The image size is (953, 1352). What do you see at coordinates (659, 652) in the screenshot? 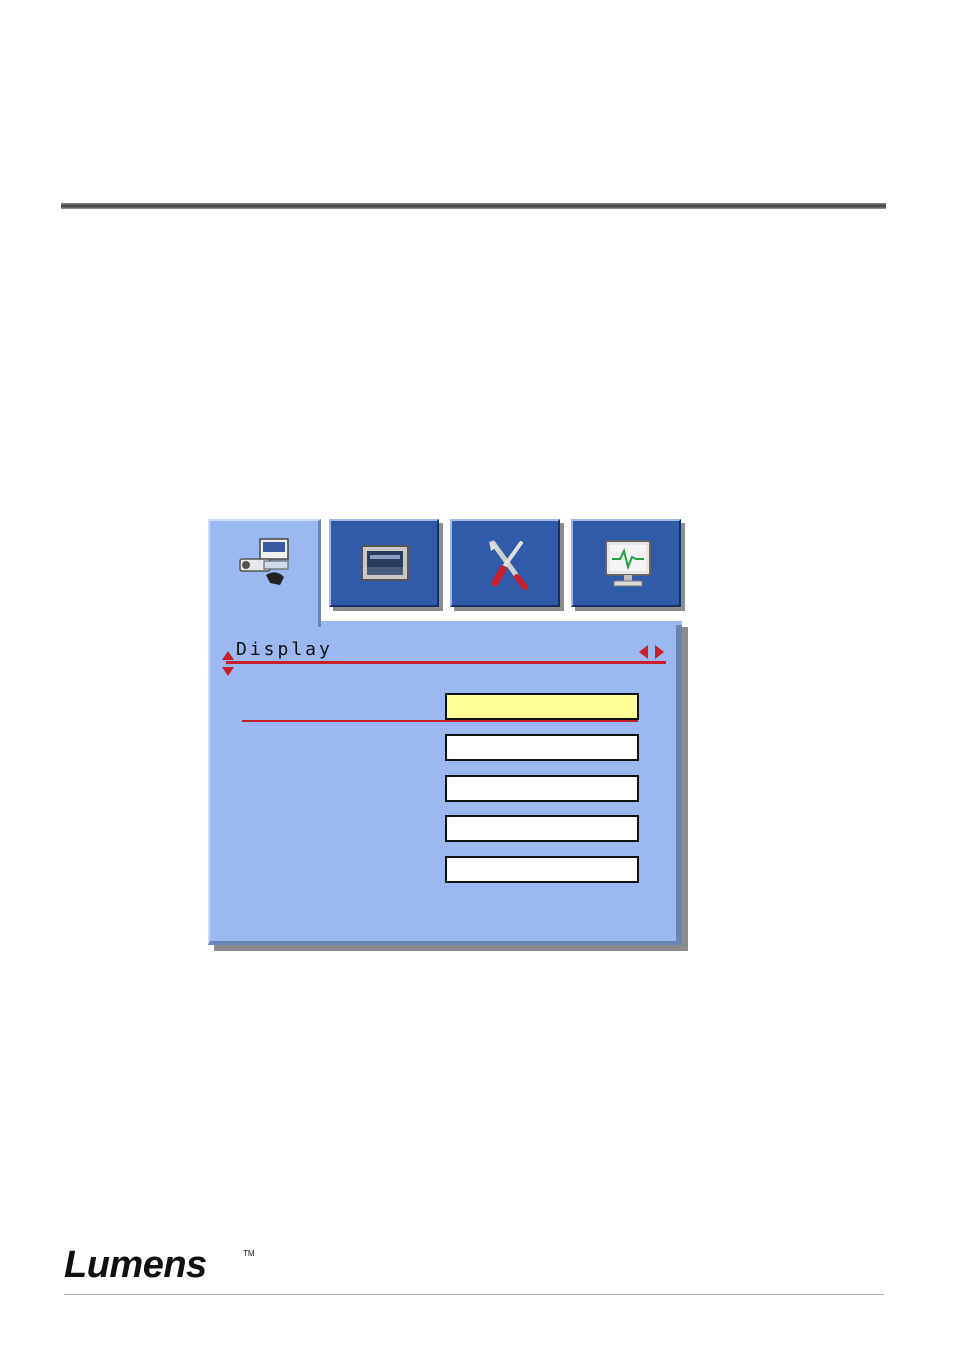
I see `page-right-arrow-icon` at bounding box center [659, 652].